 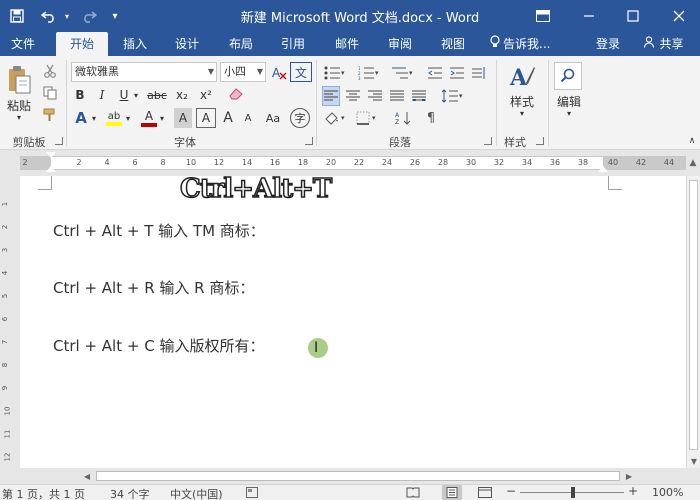 I want to click on justify-icon, so click(x=397, y=96).